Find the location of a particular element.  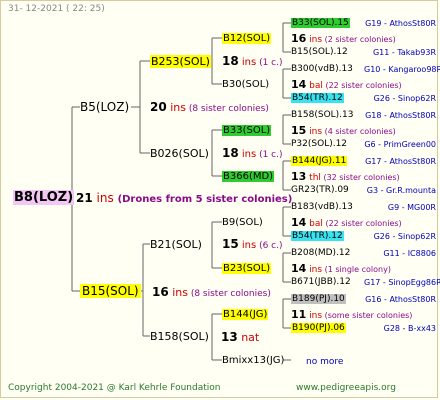

ins-count: 16 is located at coordinates (160, 292).